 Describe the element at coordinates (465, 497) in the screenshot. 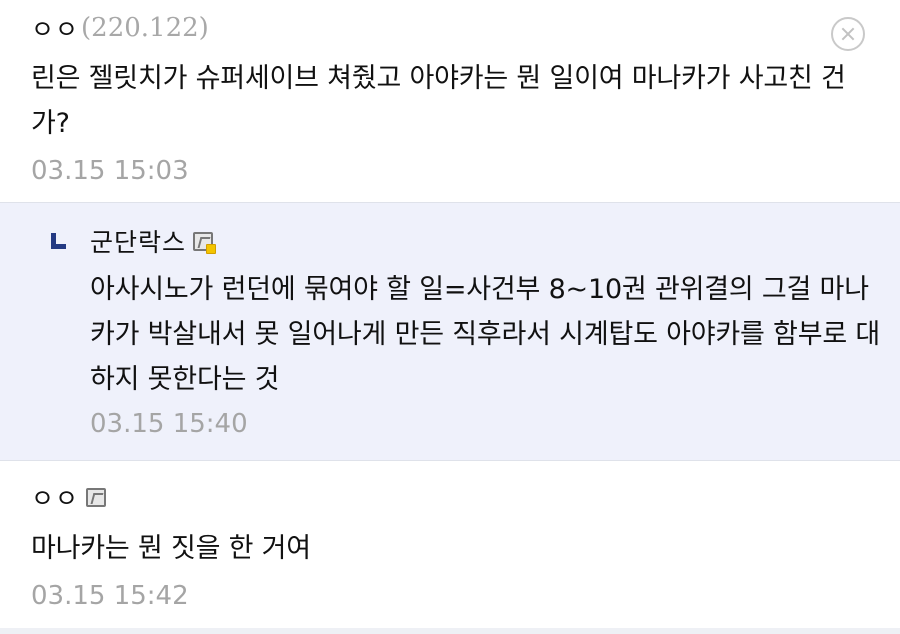

I see `comment-header: ㅇㅇ` at that location.